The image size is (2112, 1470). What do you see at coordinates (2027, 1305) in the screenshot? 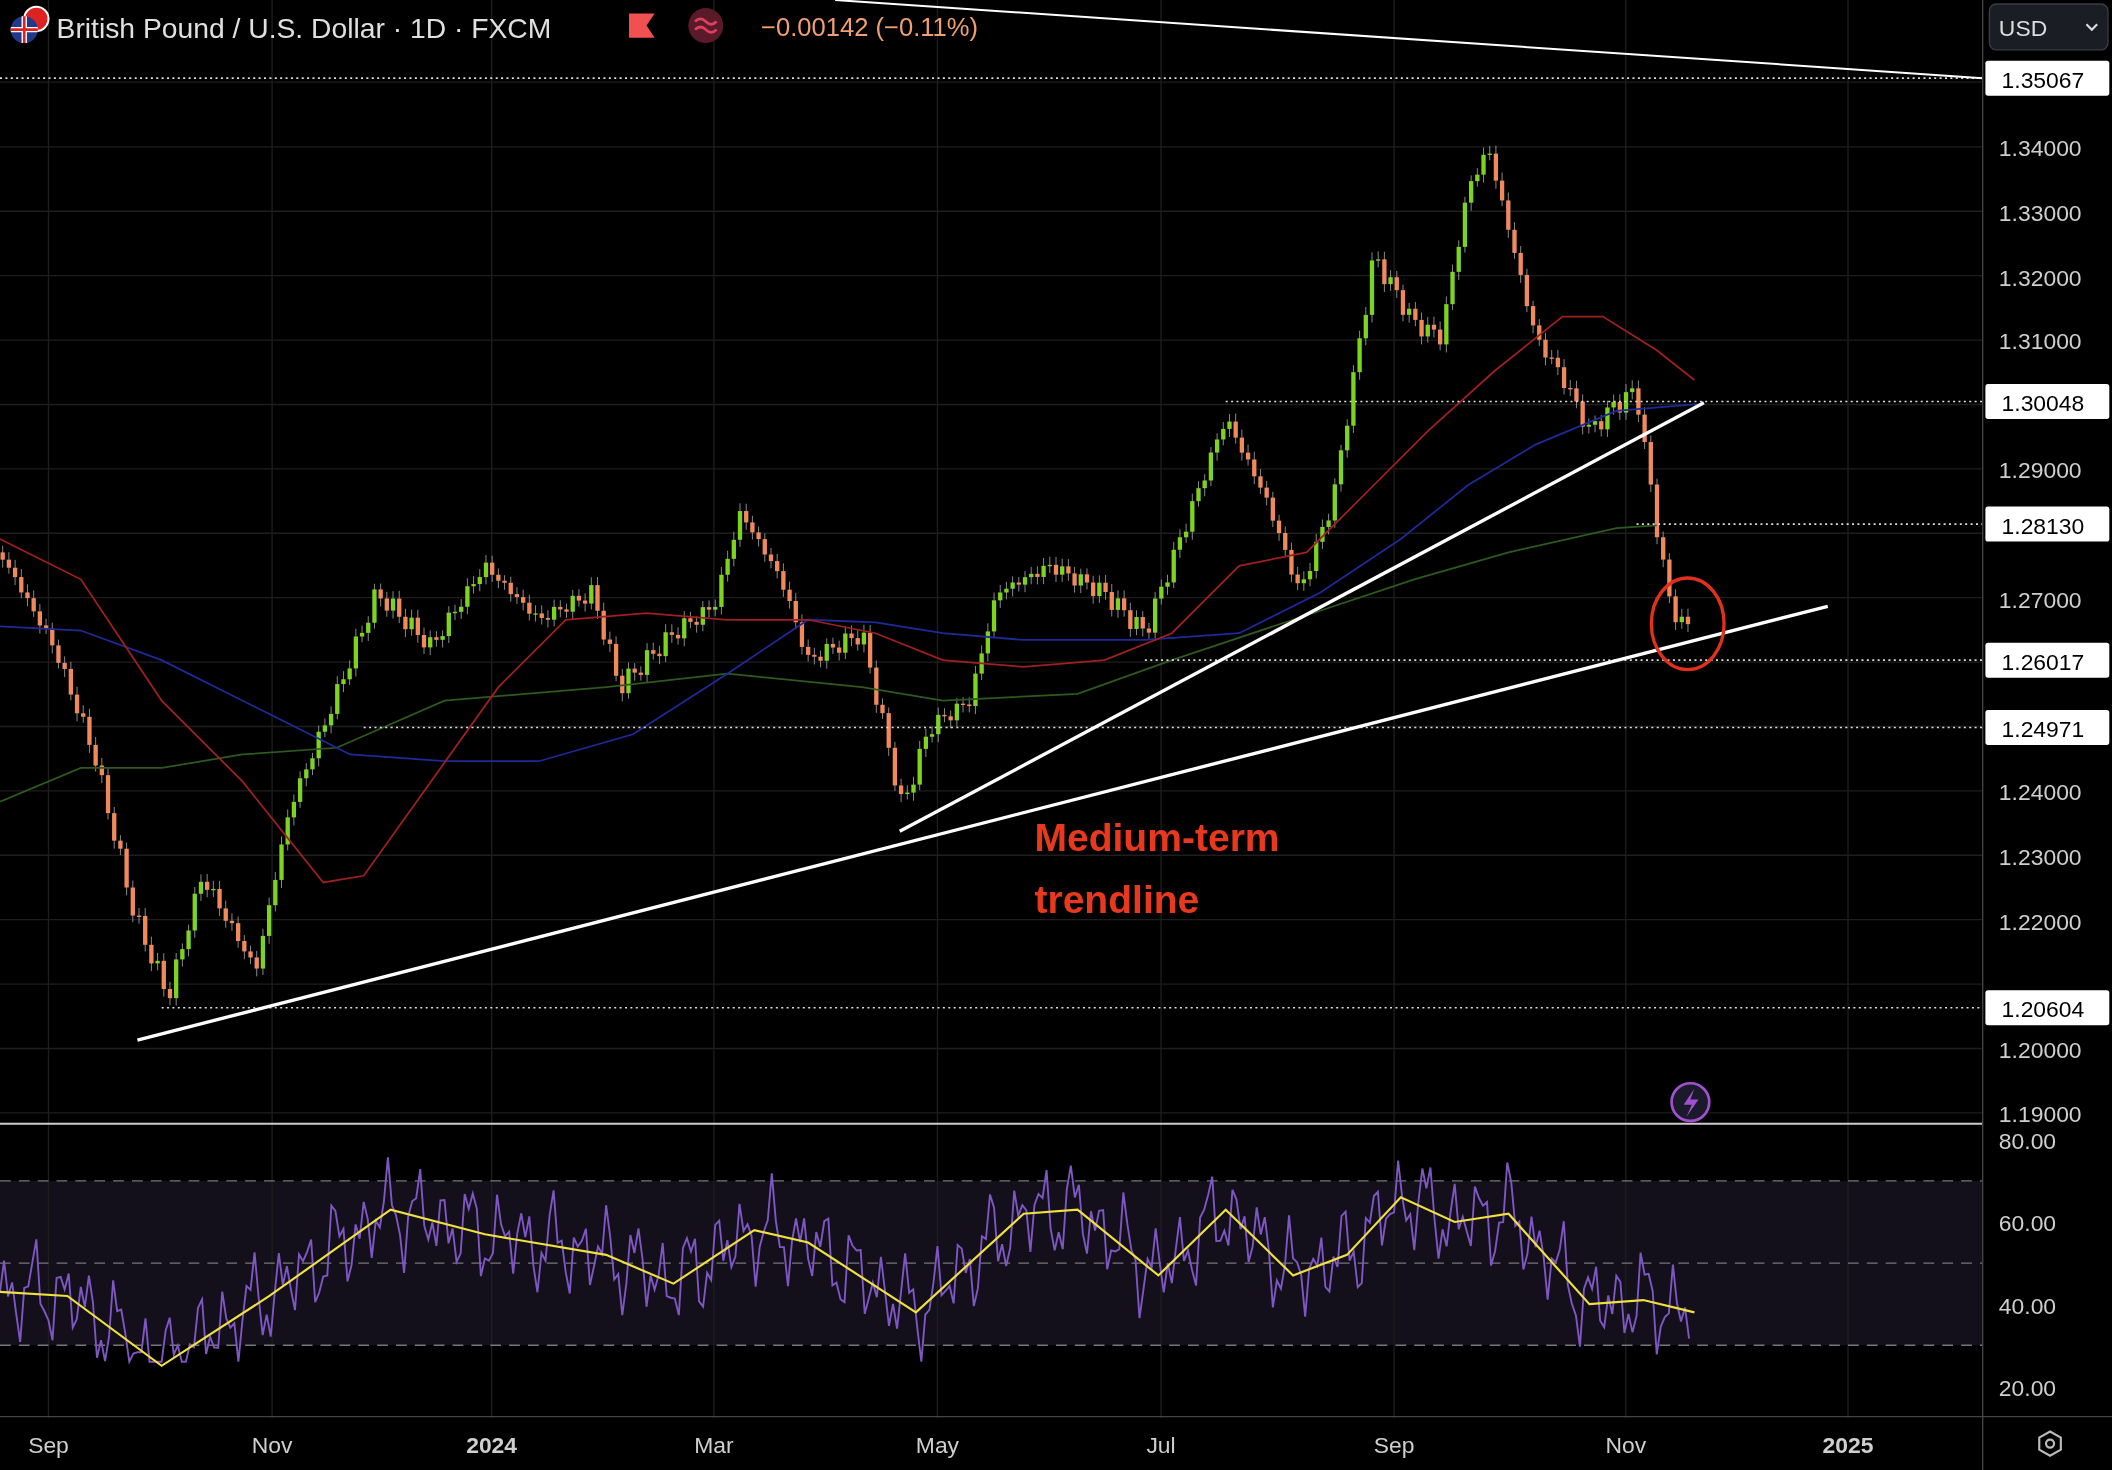
I see `rsi-tick-label: 40.00` at bounding box center [2027, 1305].